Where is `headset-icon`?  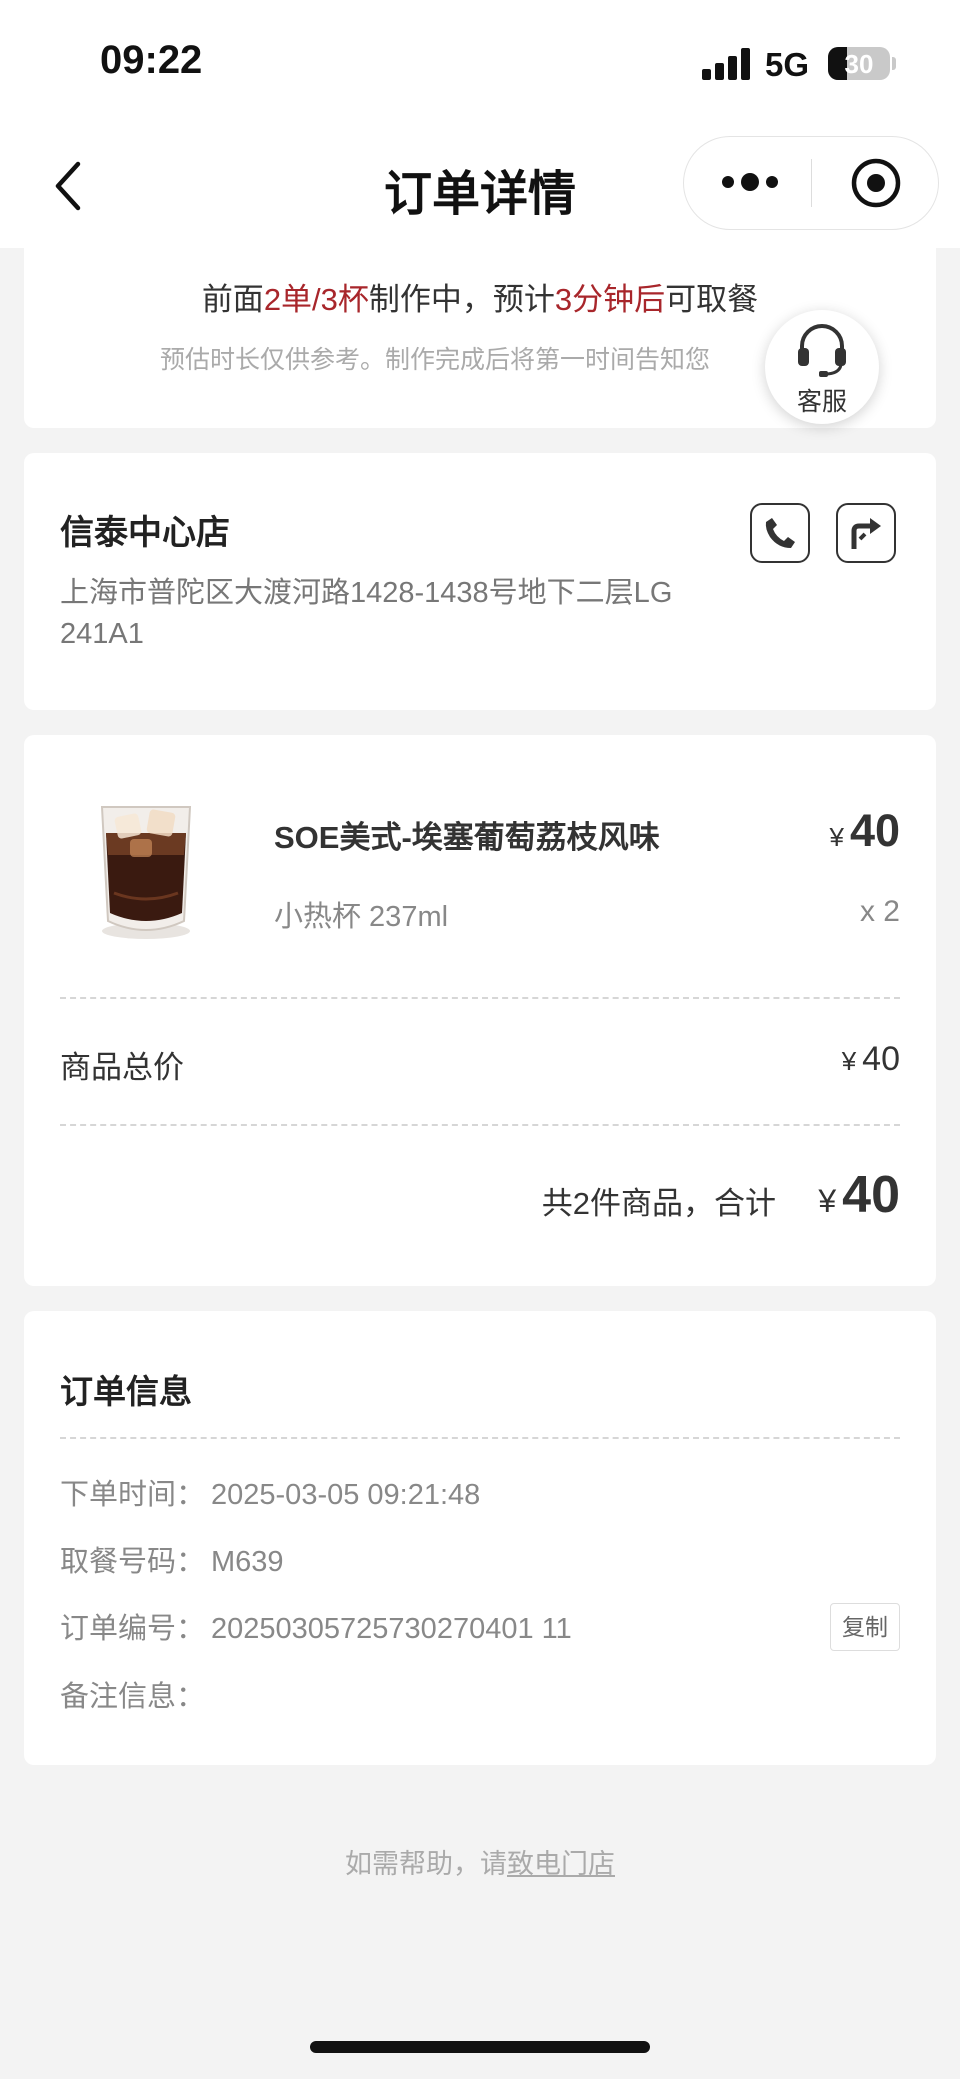 headset-icon is located at coordinates (822, 350).